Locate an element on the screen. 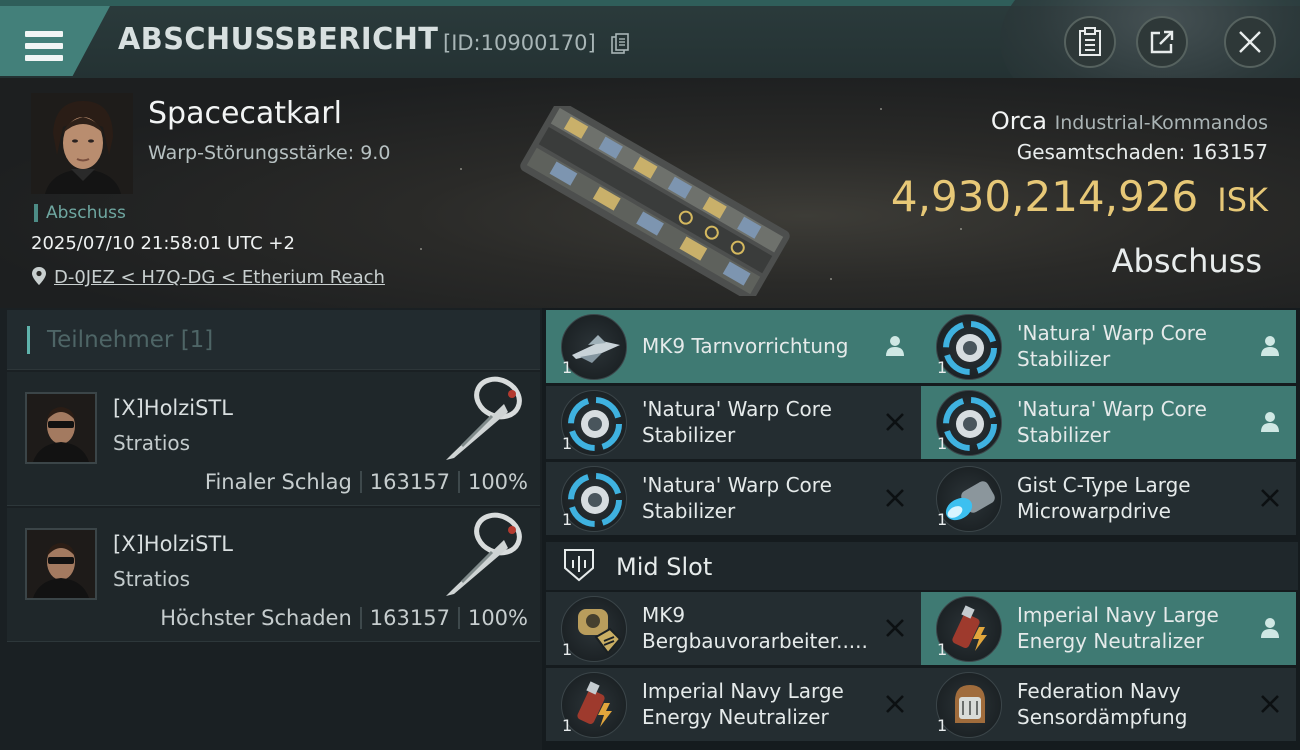 This screenshot has height=750, width=1300. module-slot: 1 MK9 Tarnvorrichtung is located at coordinates (733, 346).